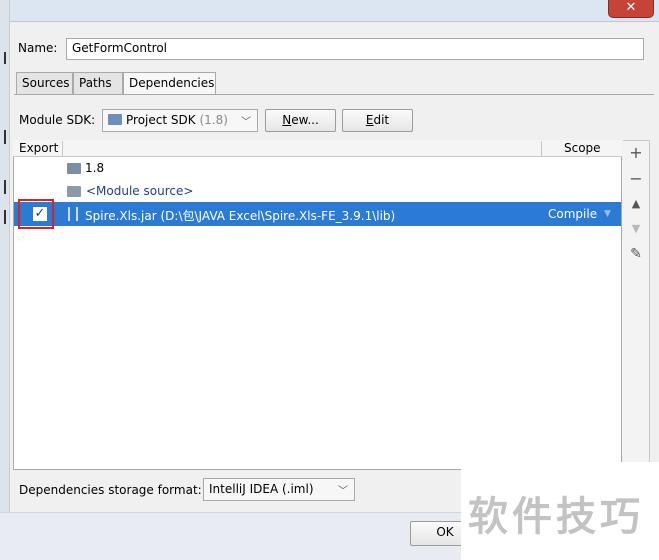  What do you see at coordinates (287, 120) in the screenshot?
I see `mnemonic: N` at bounding box center [287, 120].